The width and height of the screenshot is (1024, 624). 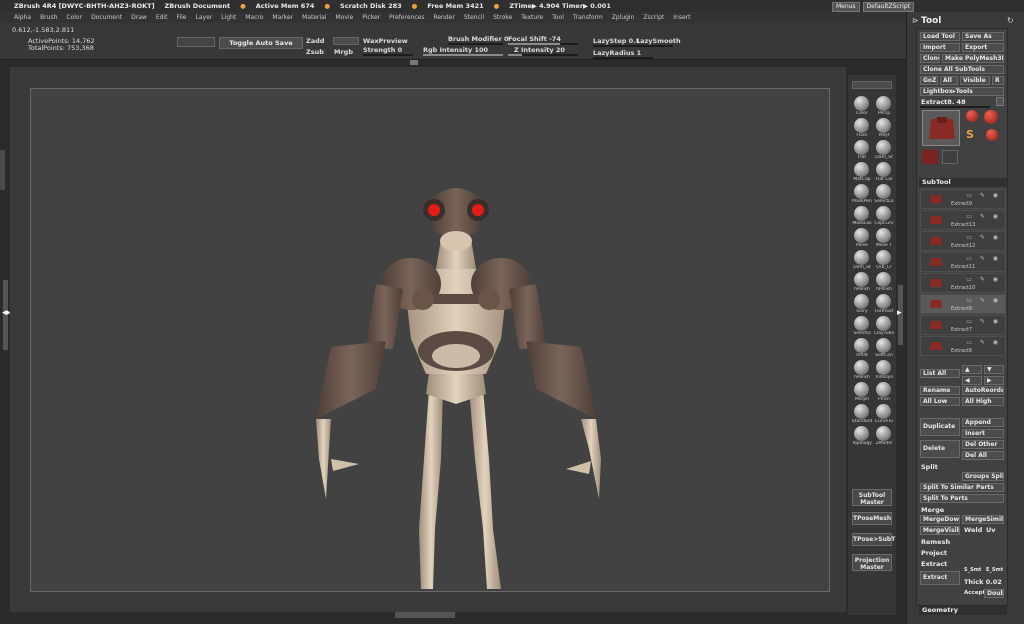 I want to click on pin-icon: ⊳, so click(x=915, y=20).